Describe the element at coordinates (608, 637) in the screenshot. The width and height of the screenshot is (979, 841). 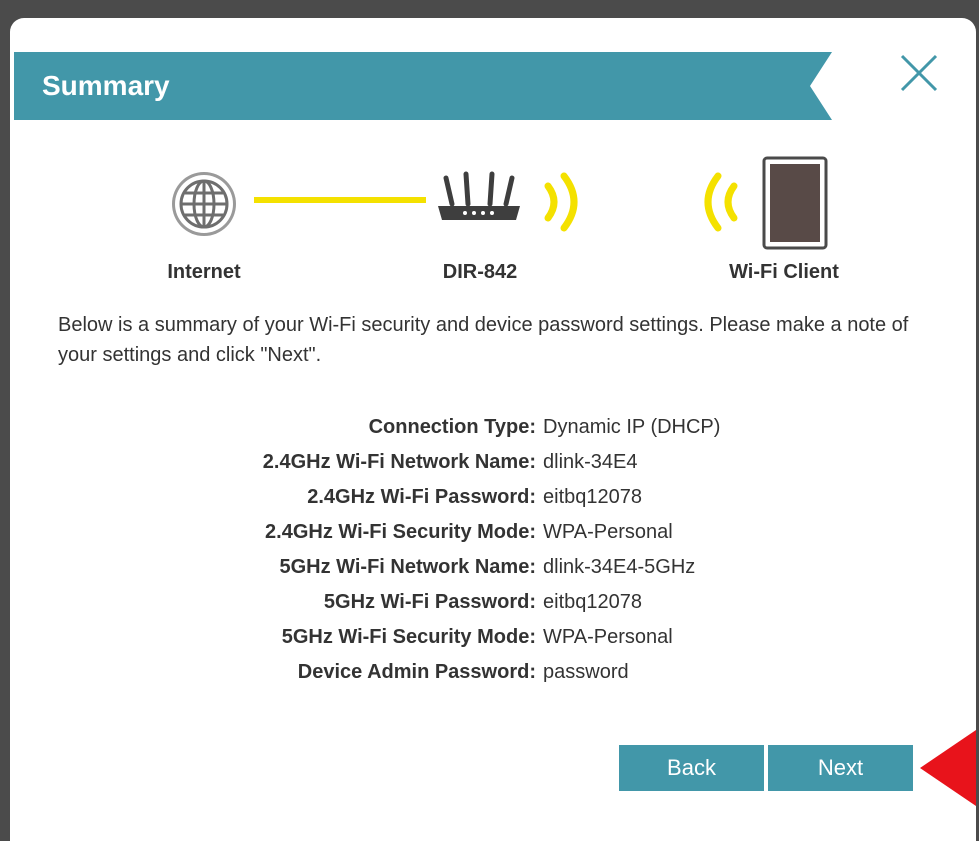
I see `wifi5-security-mode-value: WPA-Personal` at that location.